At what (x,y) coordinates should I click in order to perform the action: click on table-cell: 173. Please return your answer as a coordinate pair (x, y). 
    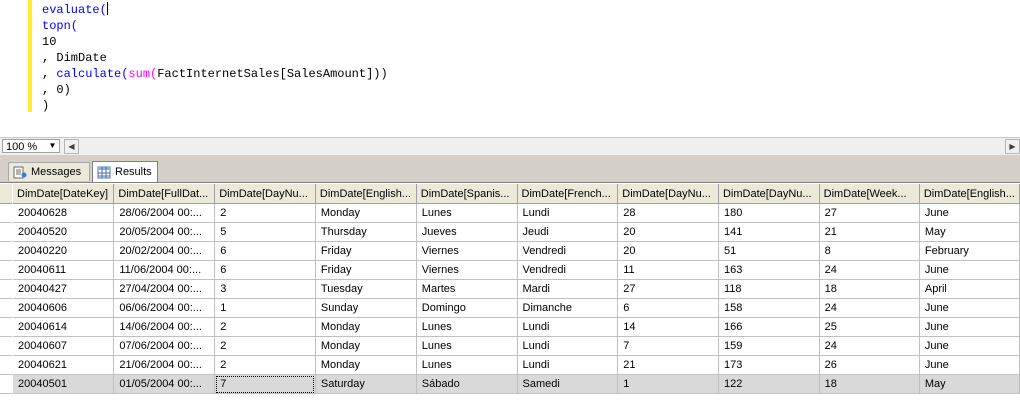
    Looking at the image, I should click on (769, 365).